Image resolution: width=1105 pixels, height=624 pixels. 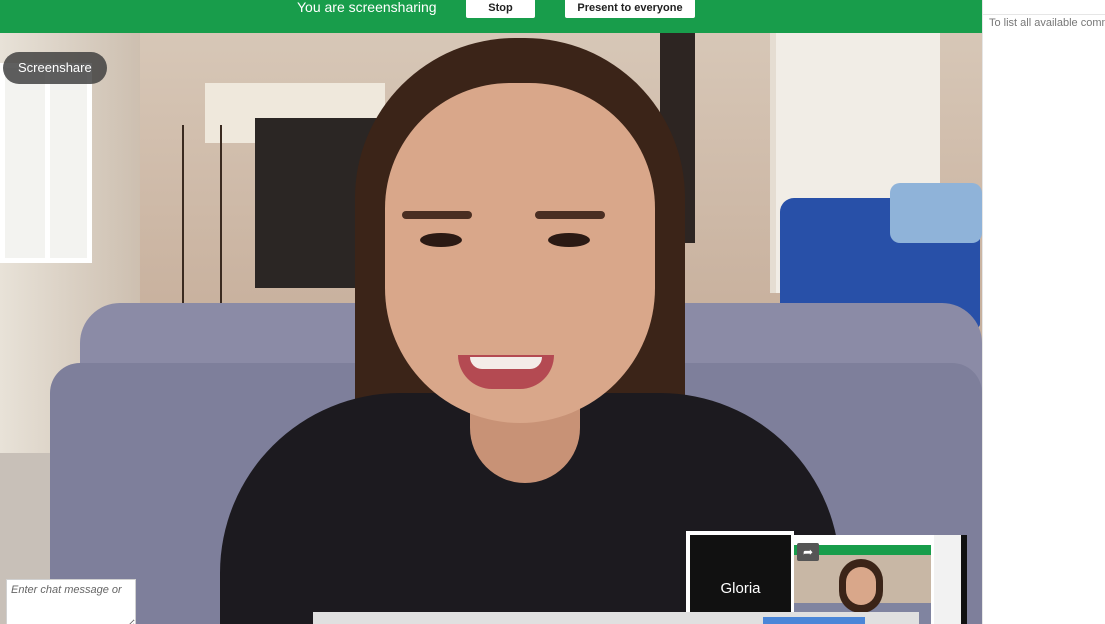 I want to click on background-fire-tools, so click(x=202, y=220).